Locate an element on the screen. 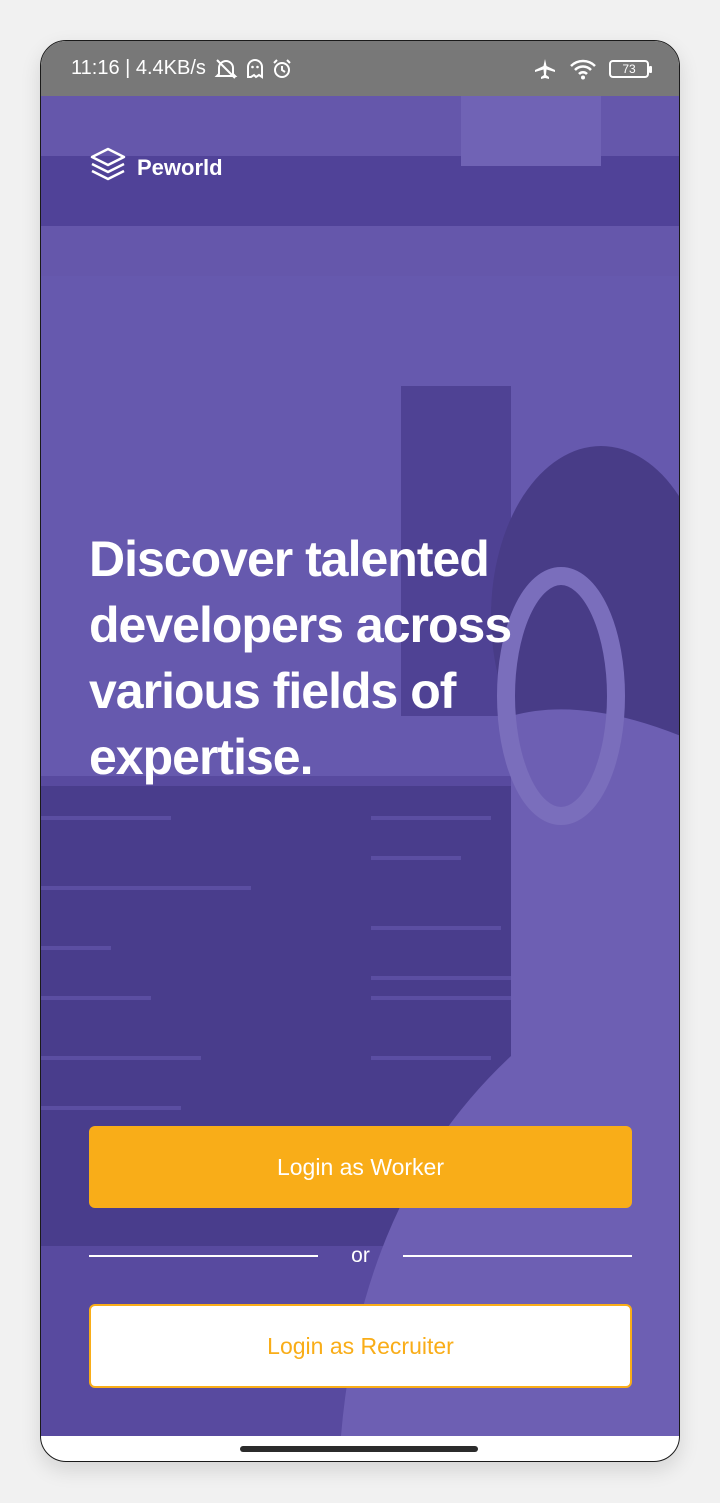  brand-name: Peworld is located at coordinates (180, 167).